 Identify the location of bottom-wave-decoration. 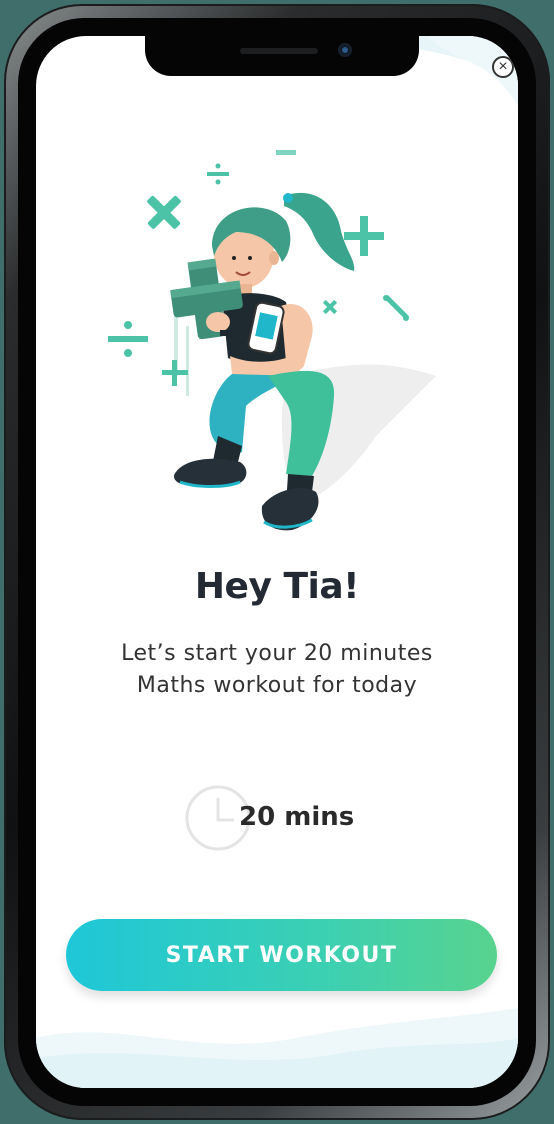
(277, 1048).